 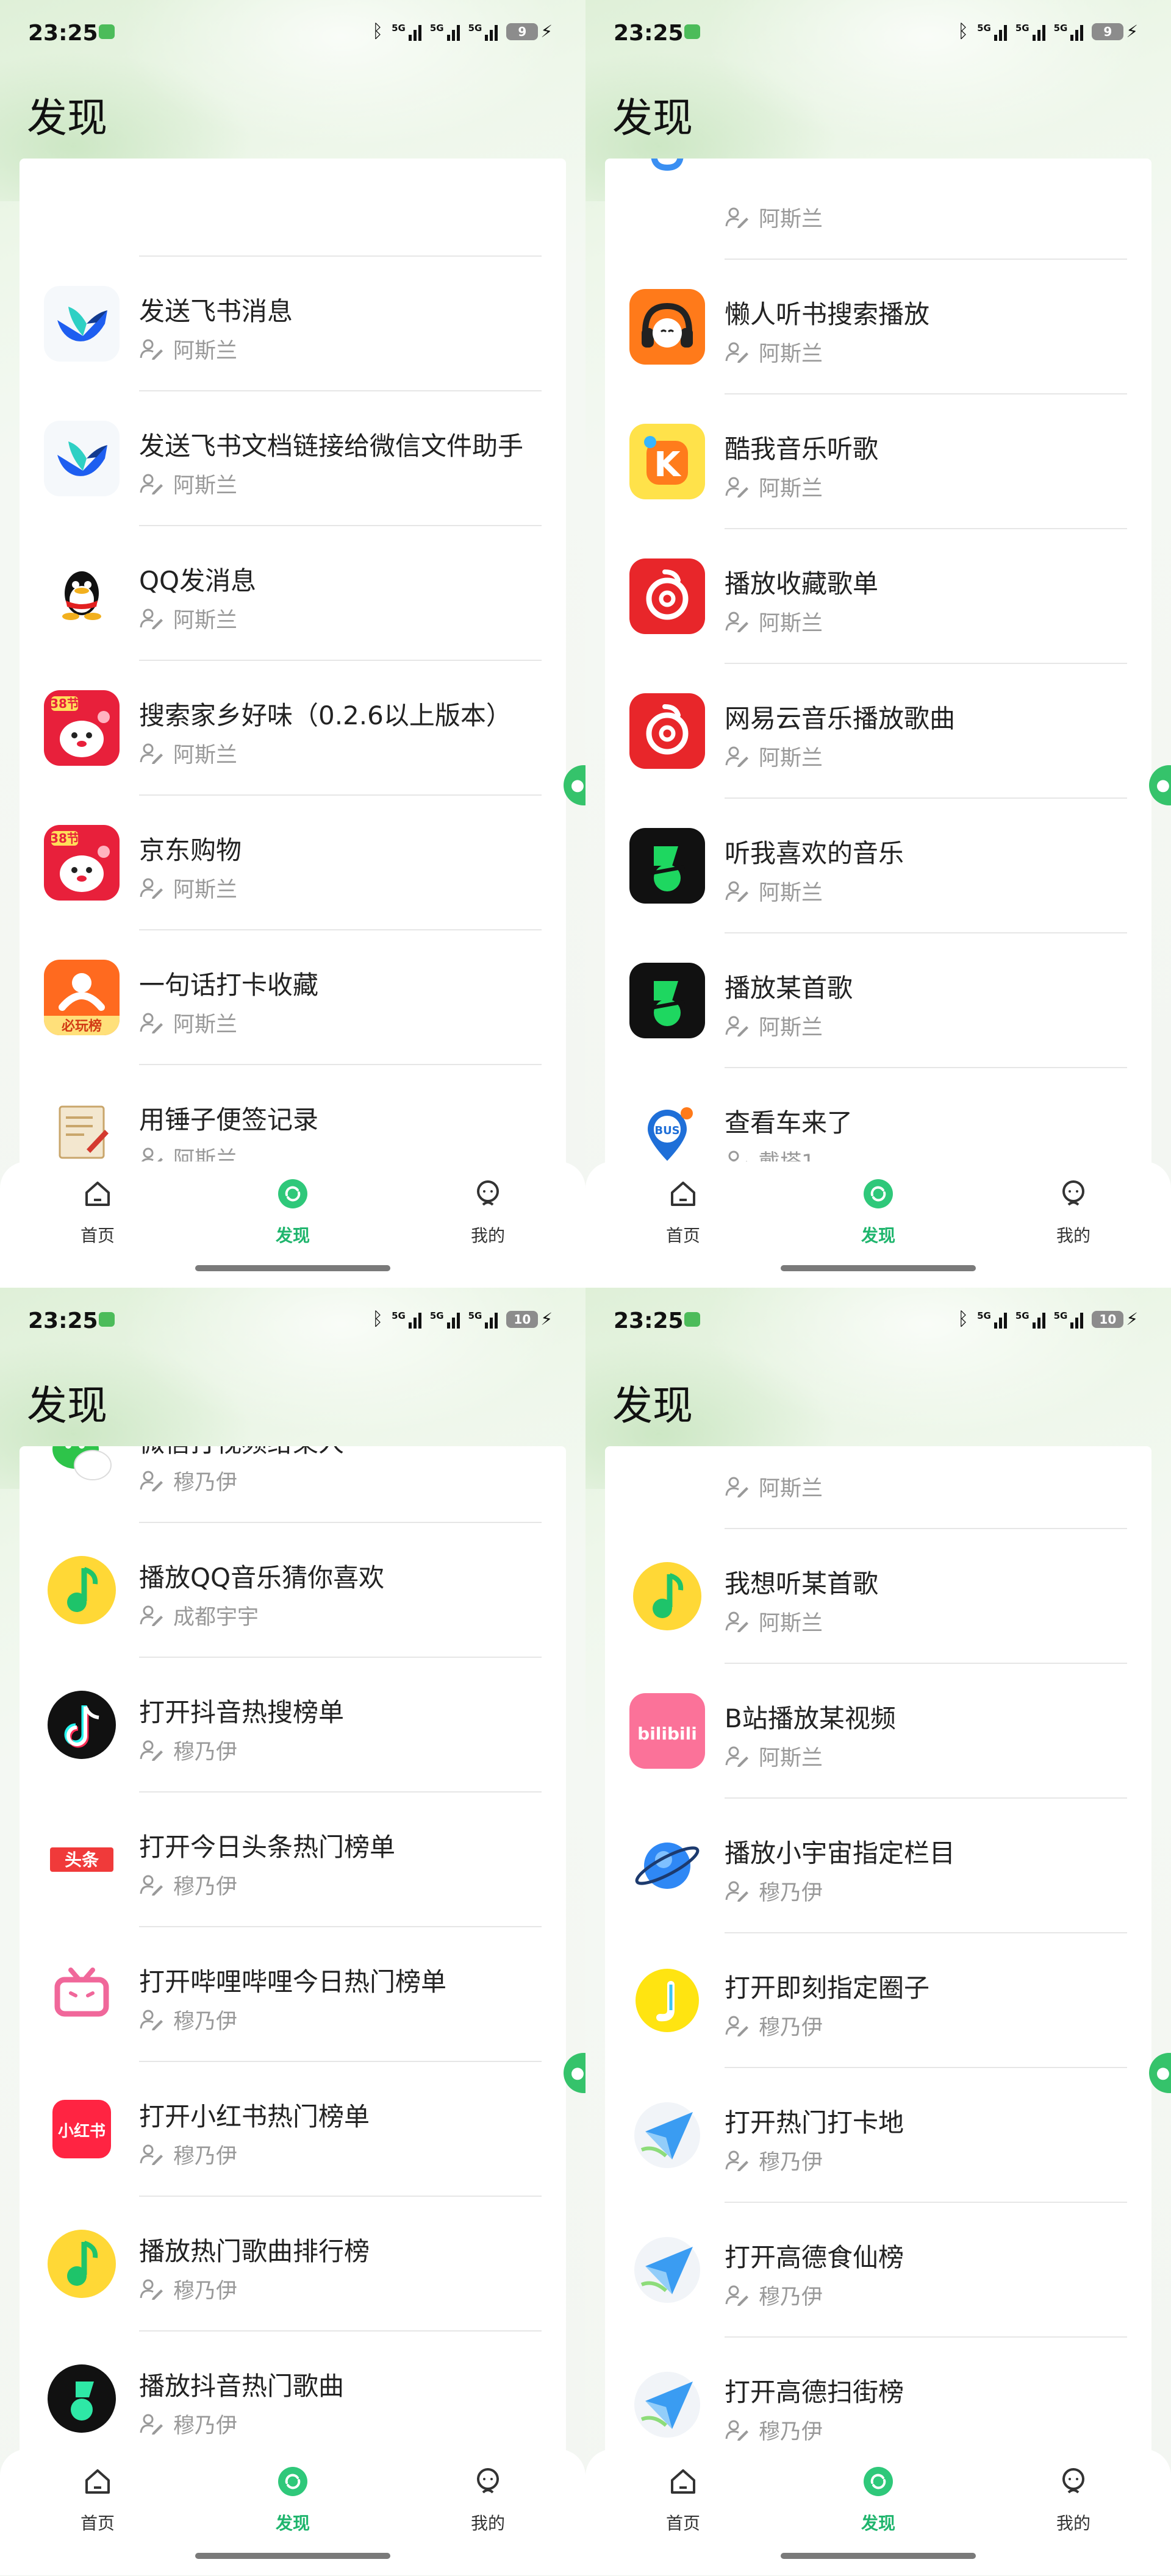 I want to click on shortcut-item: QQ发消息 阿斯兰, so click(x=293, y=594).